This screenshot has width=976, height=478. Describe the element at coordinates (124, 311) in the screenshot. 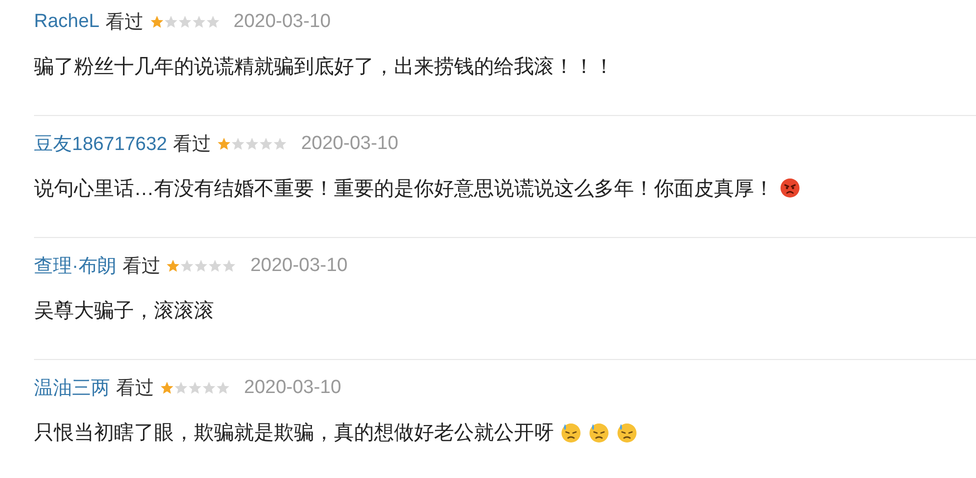

I see `comment-text: 吴尊大骗子，滚滚滚` at that location.